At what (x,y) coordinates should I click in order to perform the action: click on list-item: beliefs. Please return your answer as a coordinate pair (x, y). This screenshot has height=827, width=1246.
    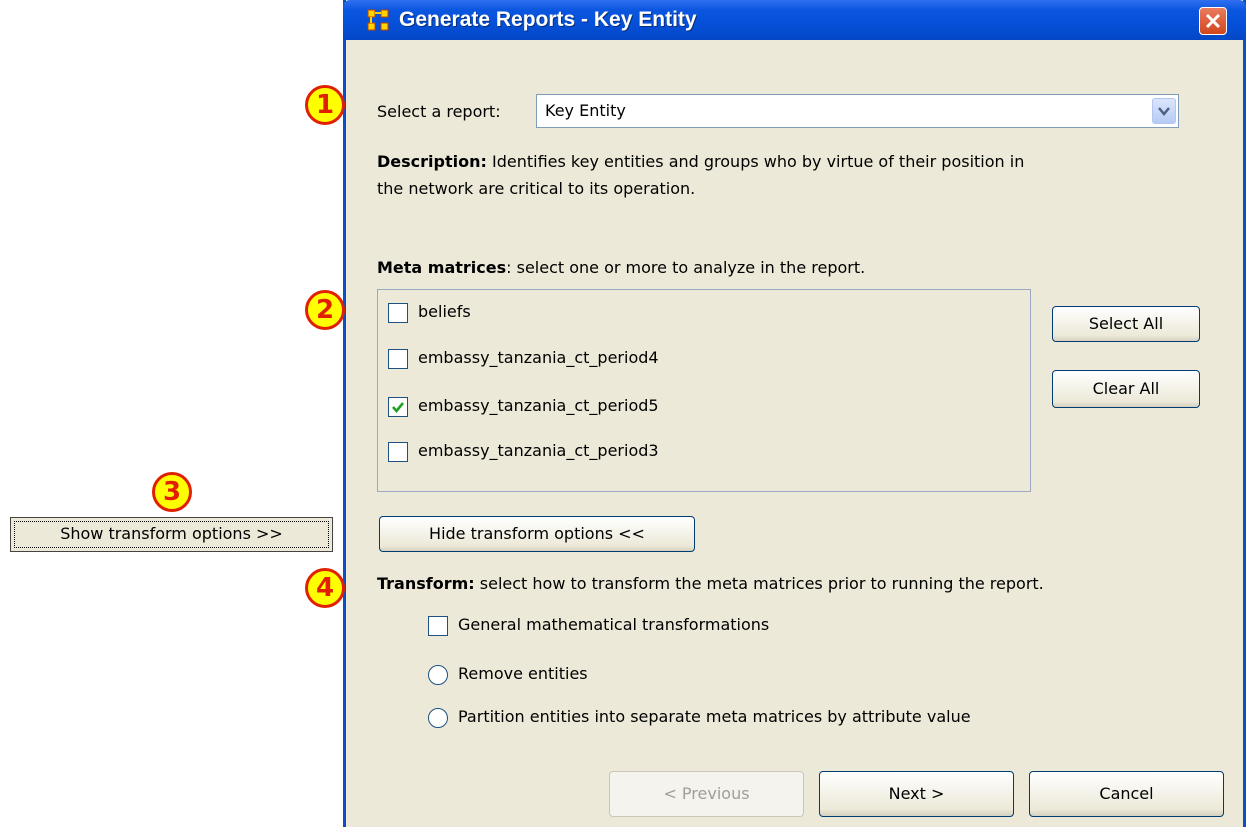
    Looking at the image, I should click on (444, 311).